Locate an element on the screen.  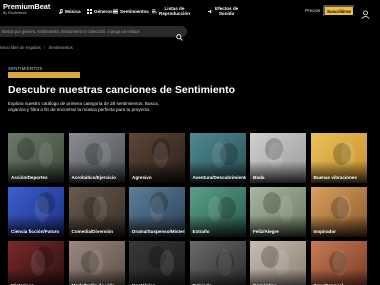
sentiment-tile: Ciencia ficción/Futuro is located at coordinates (36, 212).